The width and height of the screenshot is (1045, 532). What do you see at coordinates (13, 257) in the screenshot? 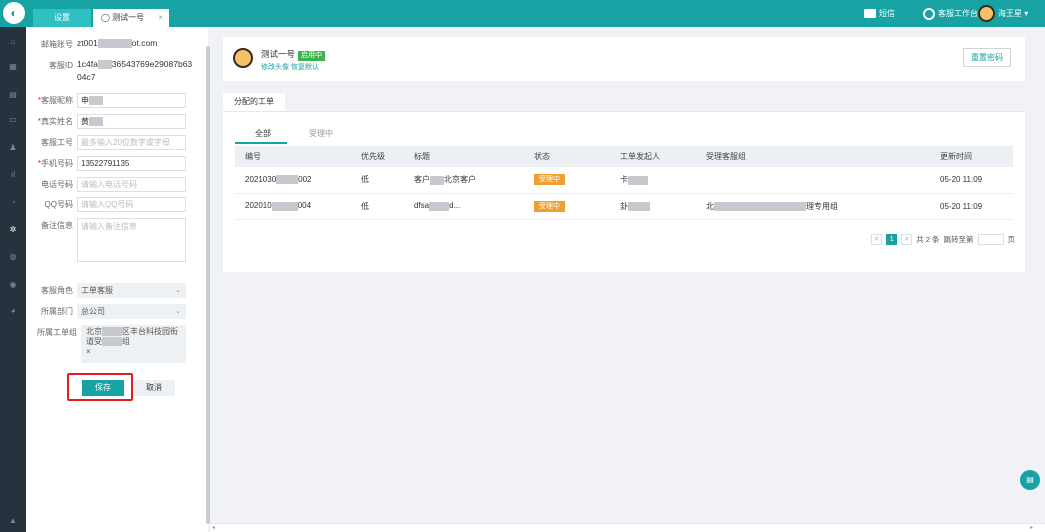
I see `chat-icon: ◍` at bounding box center [13, 257].